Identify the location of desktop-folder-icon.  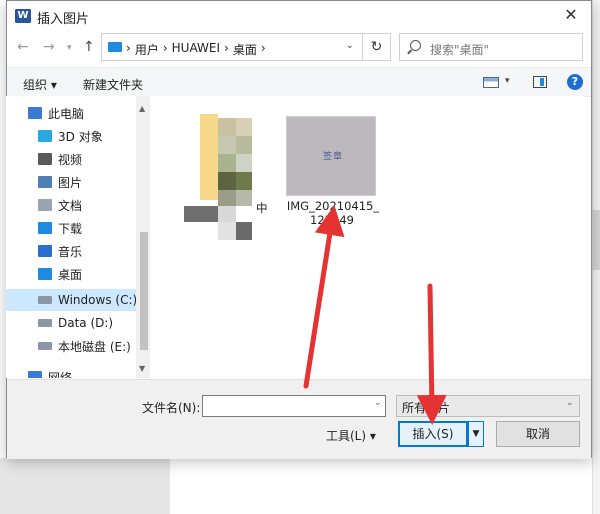
(115, 47).